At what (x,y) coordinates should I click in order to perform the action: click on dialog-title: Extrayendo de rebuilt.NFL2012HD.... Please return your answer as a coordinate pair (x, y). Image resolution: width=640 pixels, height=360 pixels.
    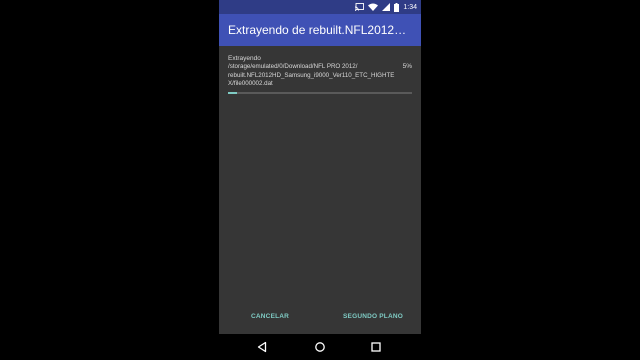
    Looking at the image, I should click on (321, 30).